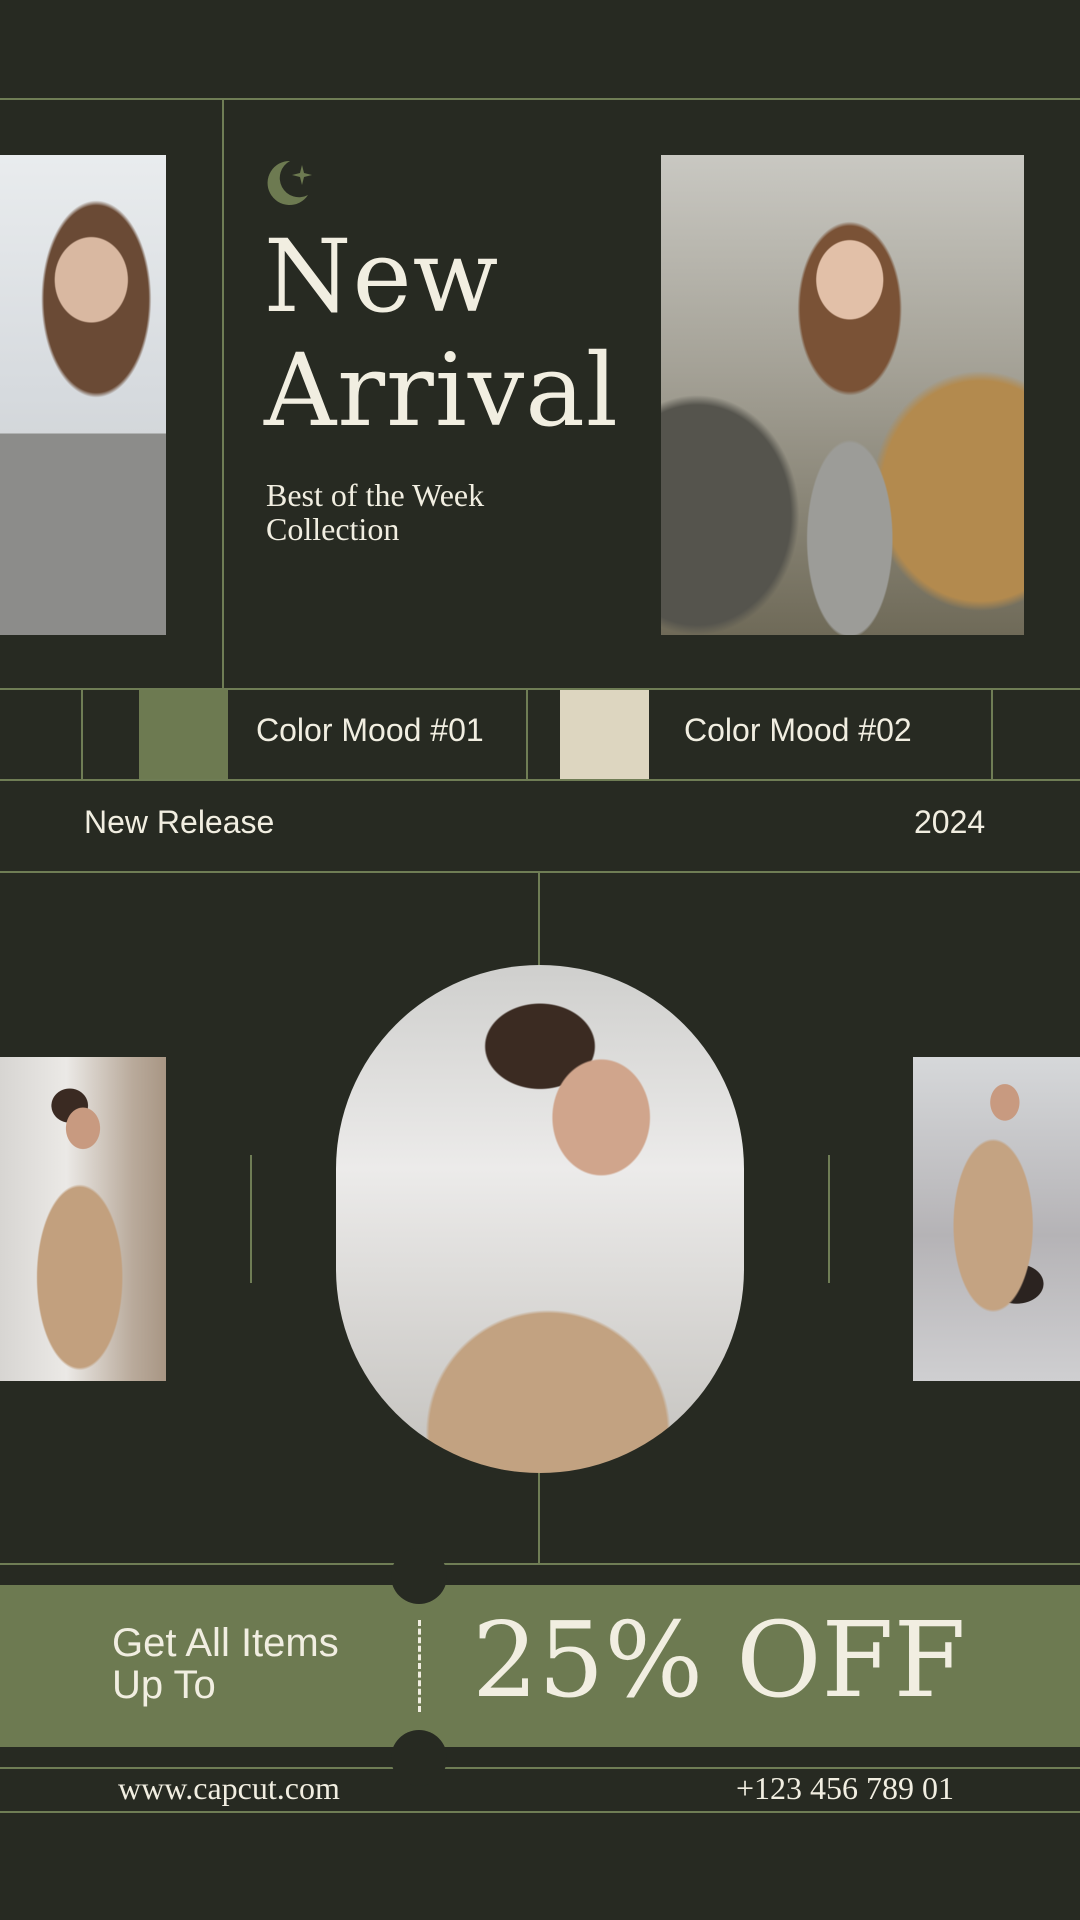  I want to click on footer-bottom-divider, so click(540, 1812).